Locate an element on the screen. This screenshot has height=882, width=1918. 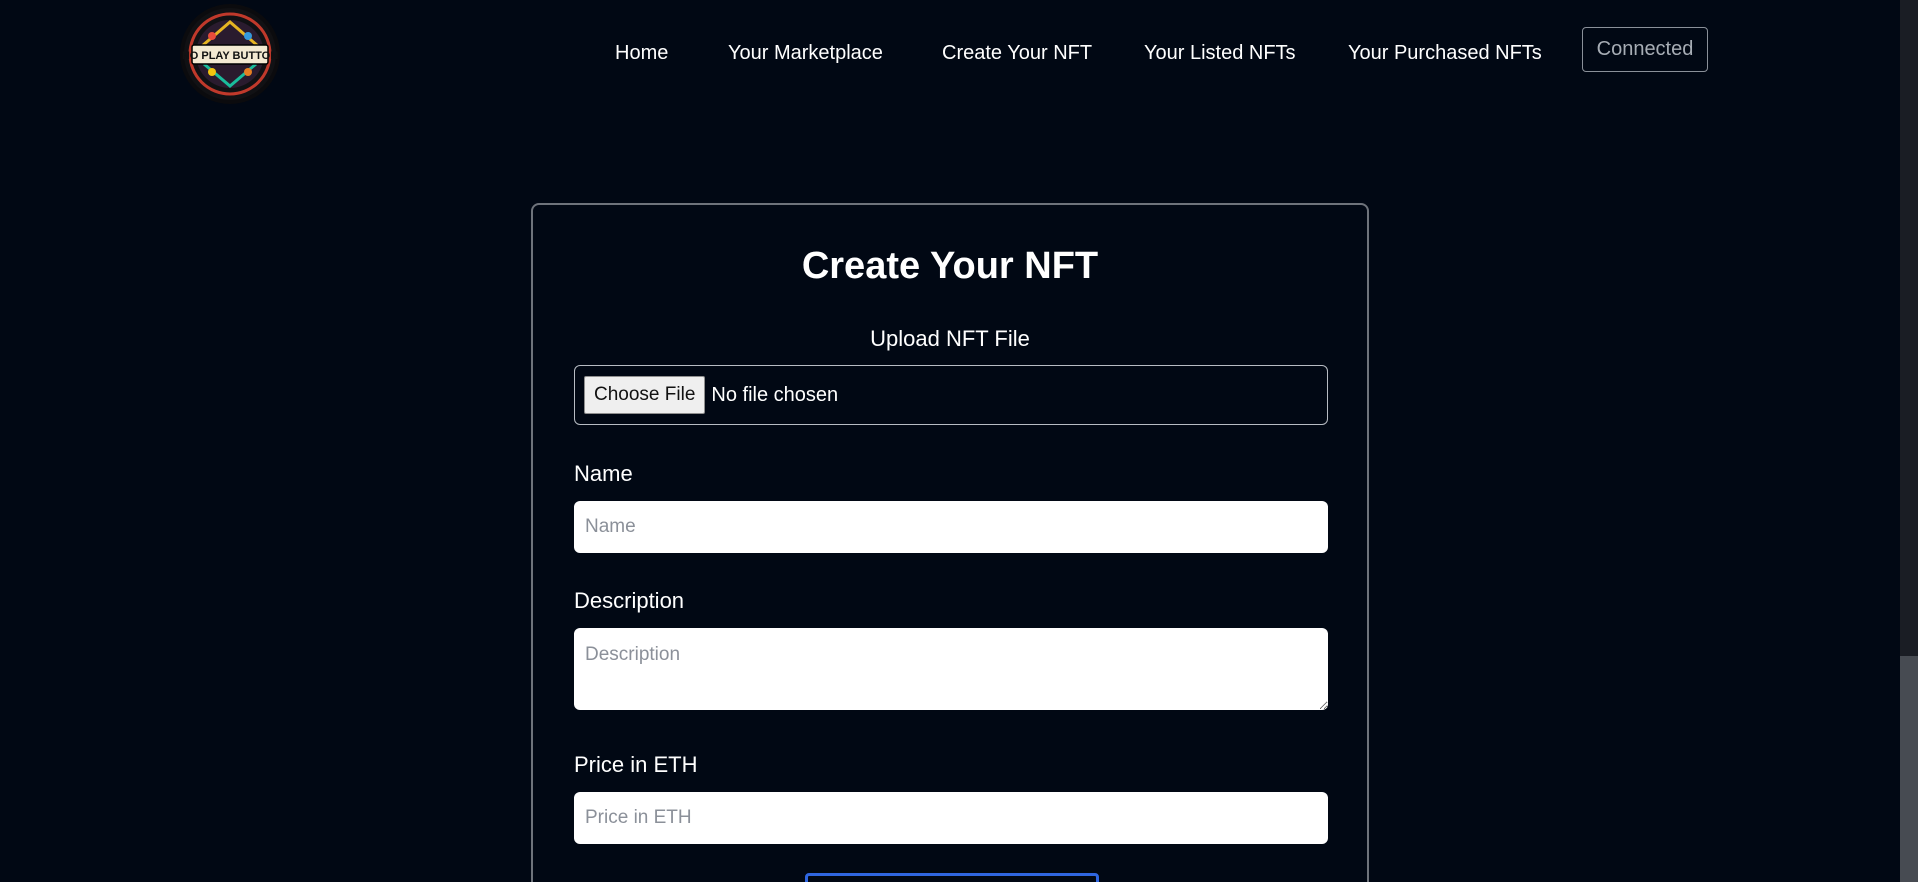
description-input is located at coordinates (951, 669).